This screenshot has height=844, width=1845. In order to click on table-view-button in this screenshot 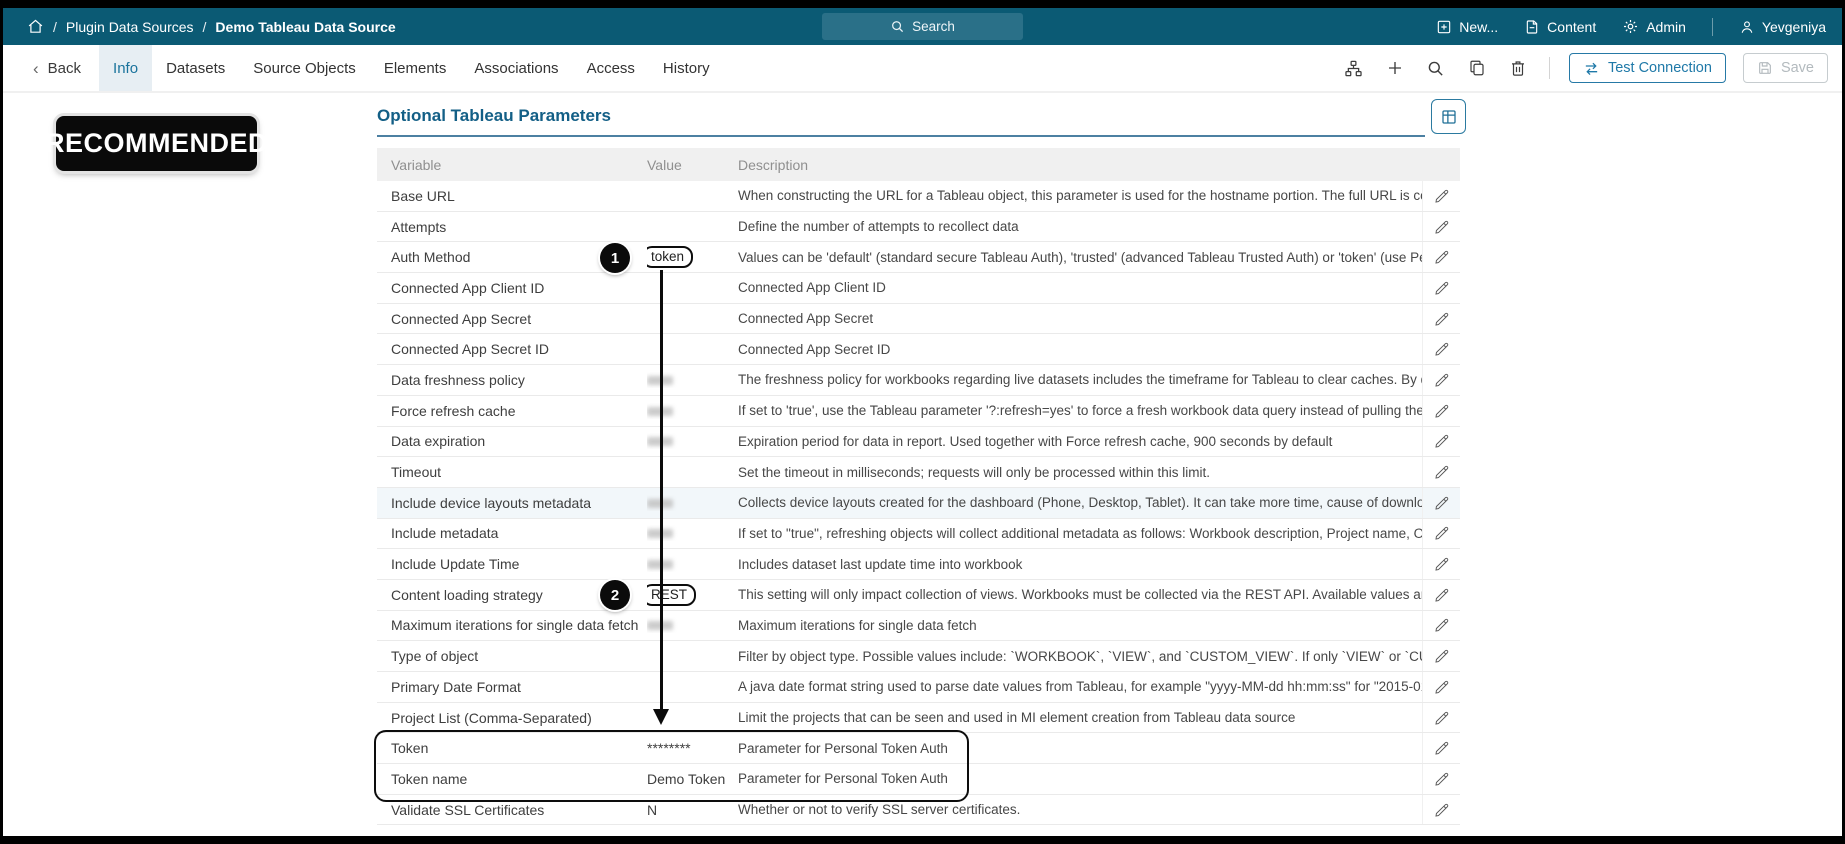, I will do `click(1448, 116)`.